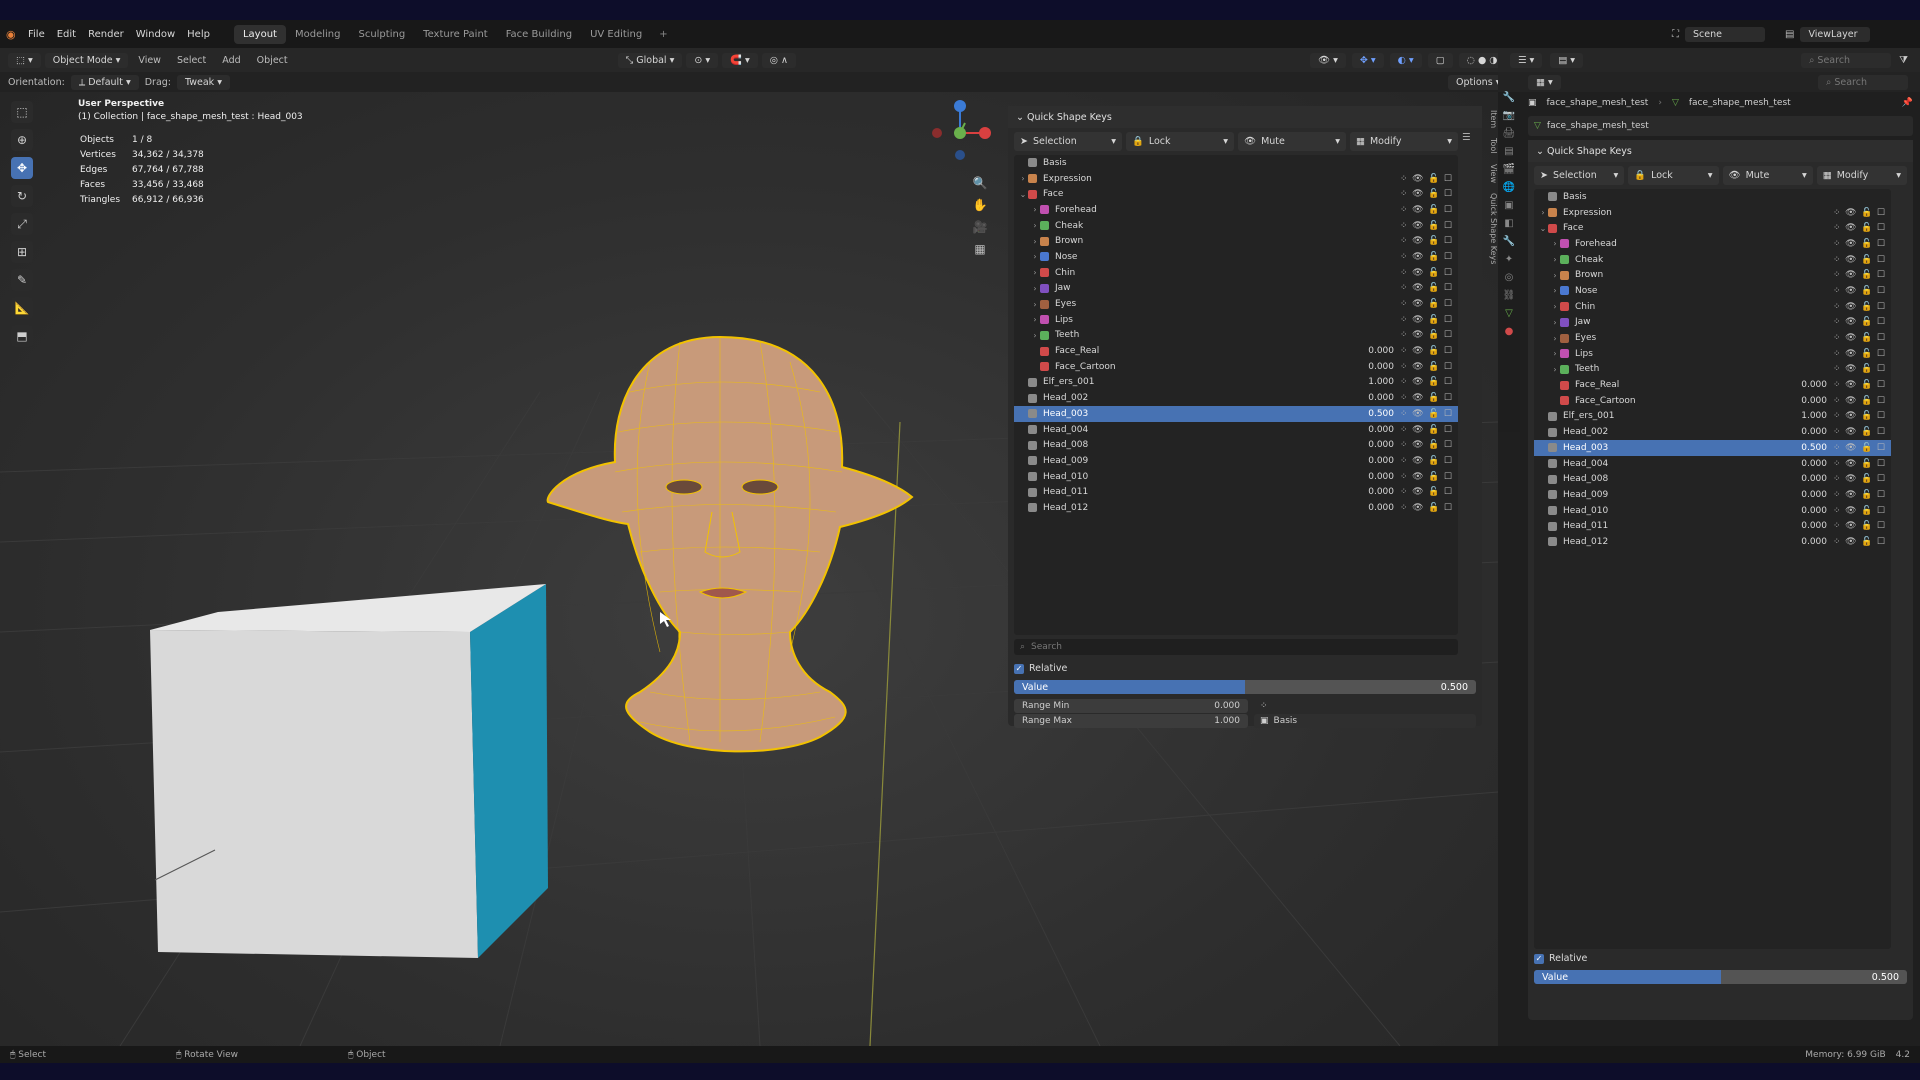  Describe the element at coordinates (1509, 155) in the screenshot. I see `view-layer-tab-icon: ▤` at that location.